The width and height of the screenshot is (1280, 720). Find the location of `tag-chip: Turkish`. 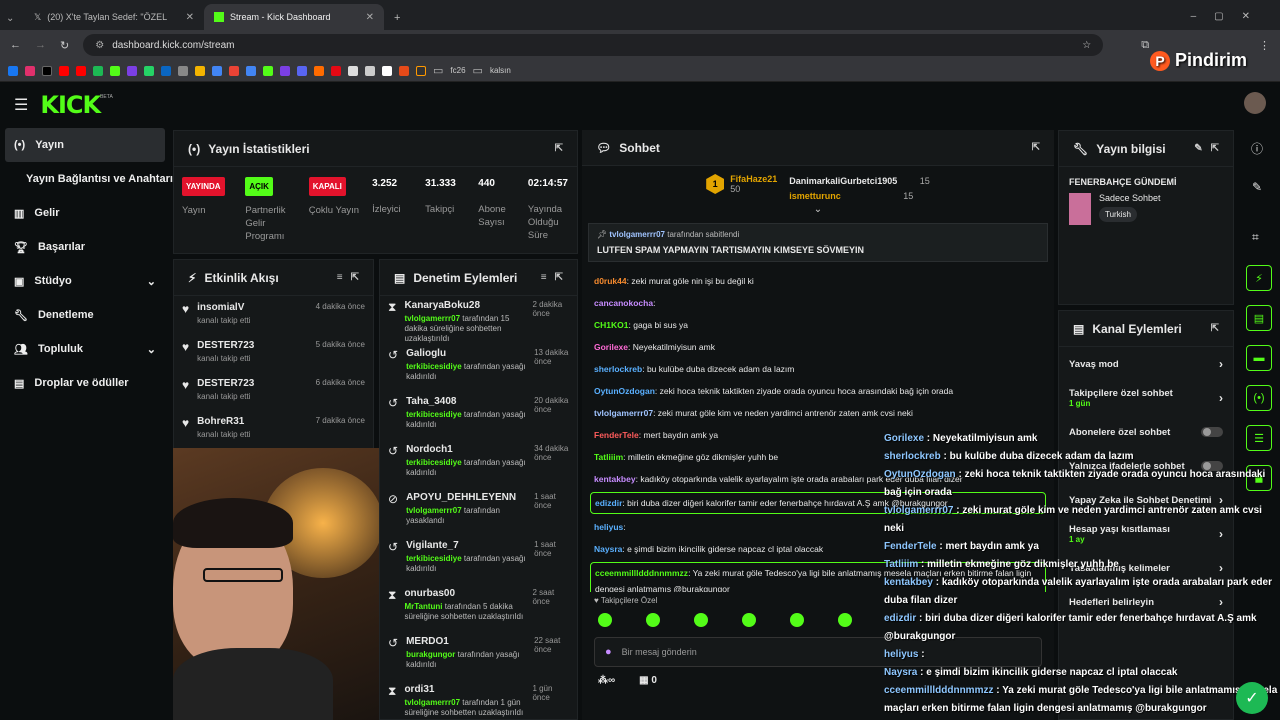

tag-chip: Turkish is located at coordinates (1118, 214).